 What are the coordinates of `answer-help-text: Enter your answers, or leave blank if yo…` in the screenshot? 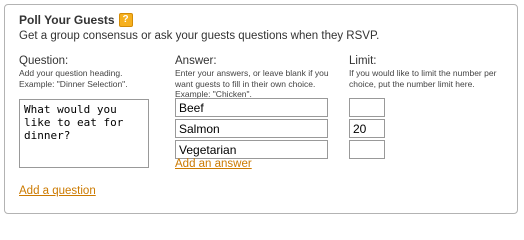 It's located at (252, 84).